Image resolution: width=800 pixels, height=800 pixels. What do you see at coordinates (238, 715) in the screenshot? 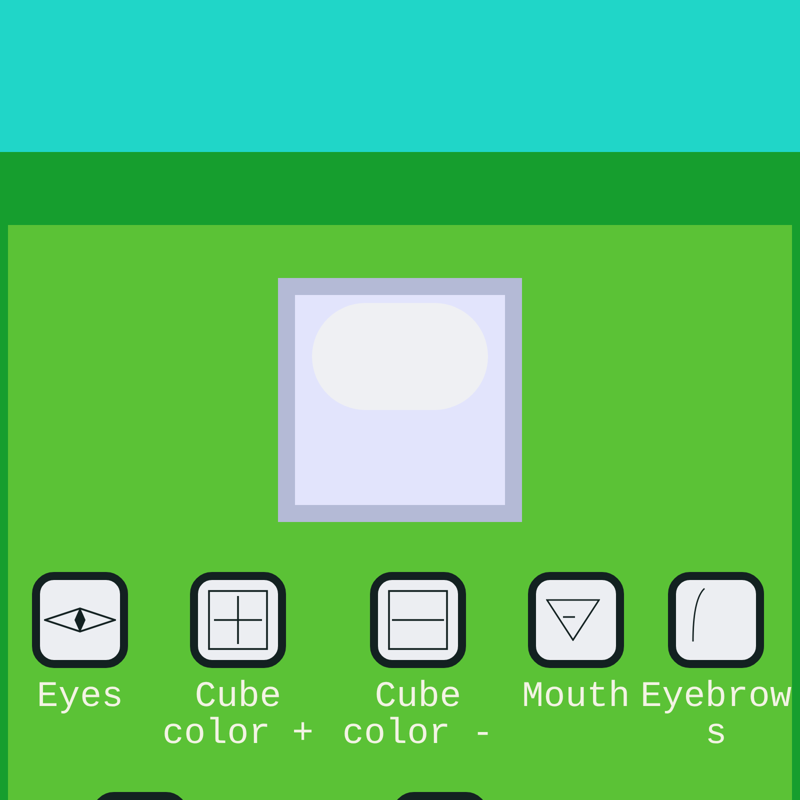
I see `tool-label: Cube color +` at bounding box center [238, 715].